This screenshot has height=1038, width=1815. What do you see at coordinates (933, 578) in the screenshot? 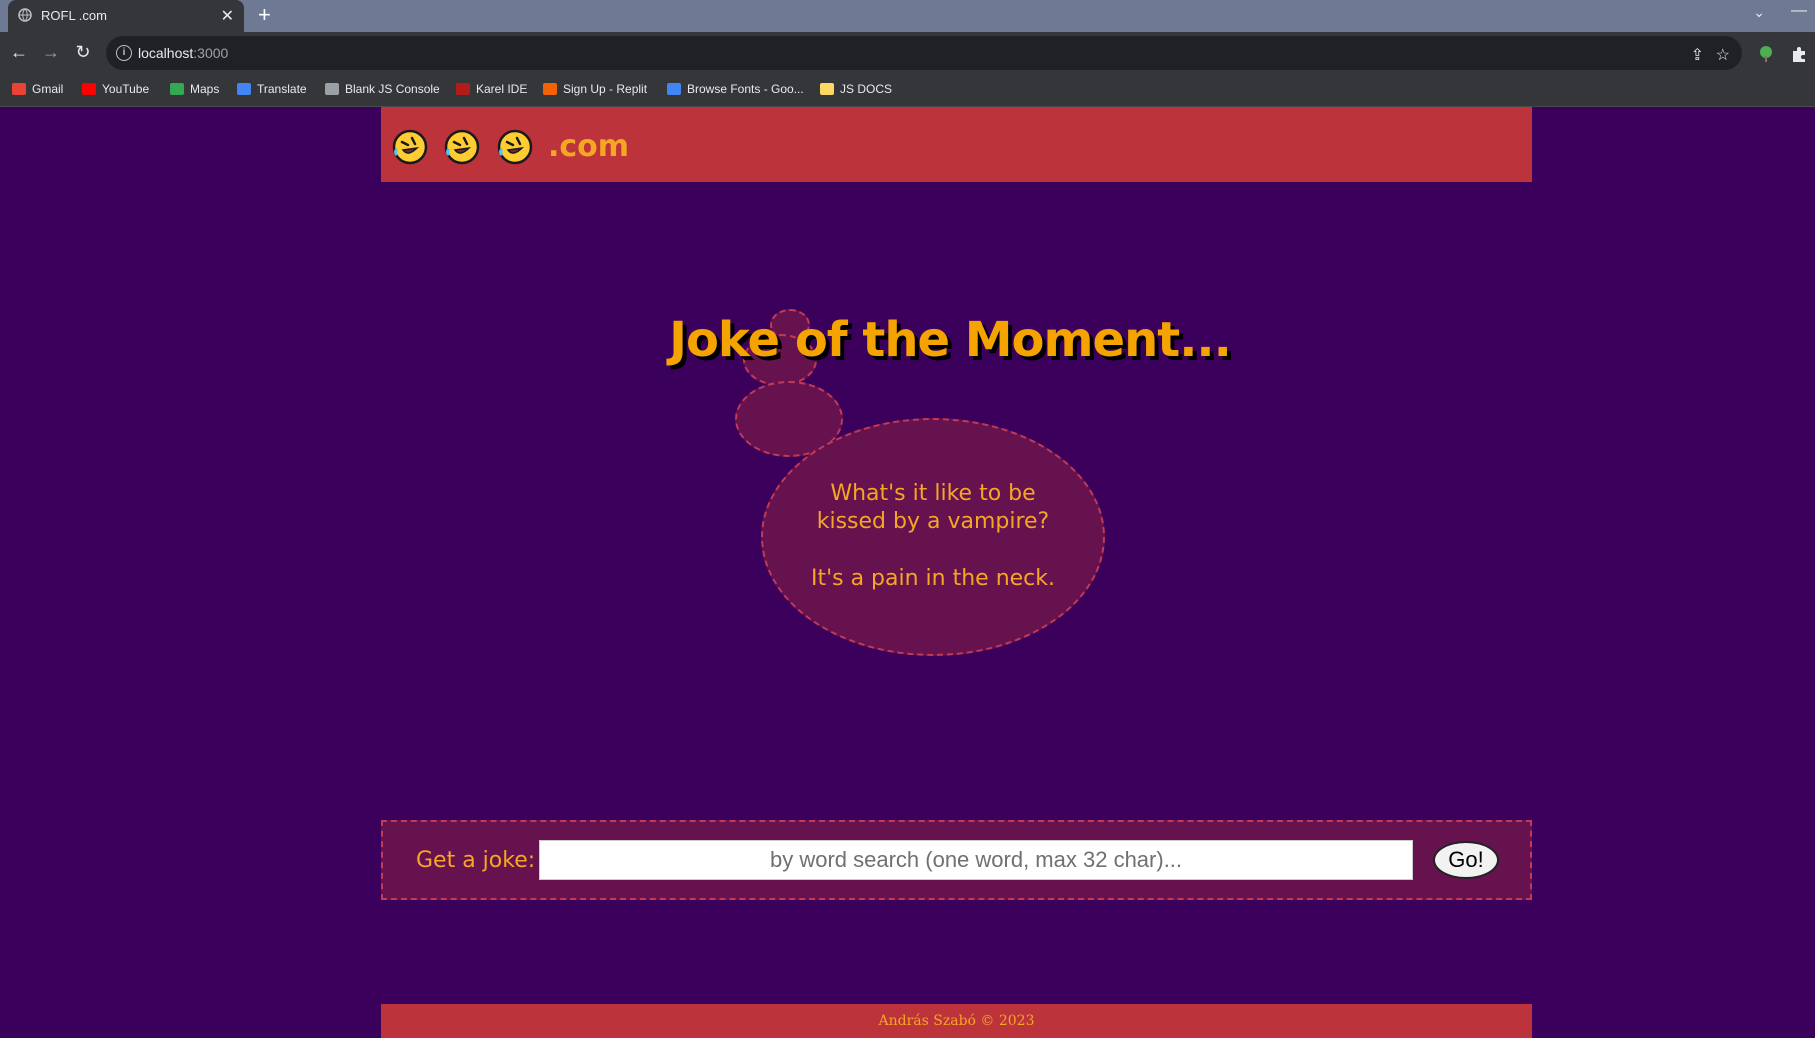
I see `joke-answer: It's a pain in the neck.` at bounding box center [933, 578].